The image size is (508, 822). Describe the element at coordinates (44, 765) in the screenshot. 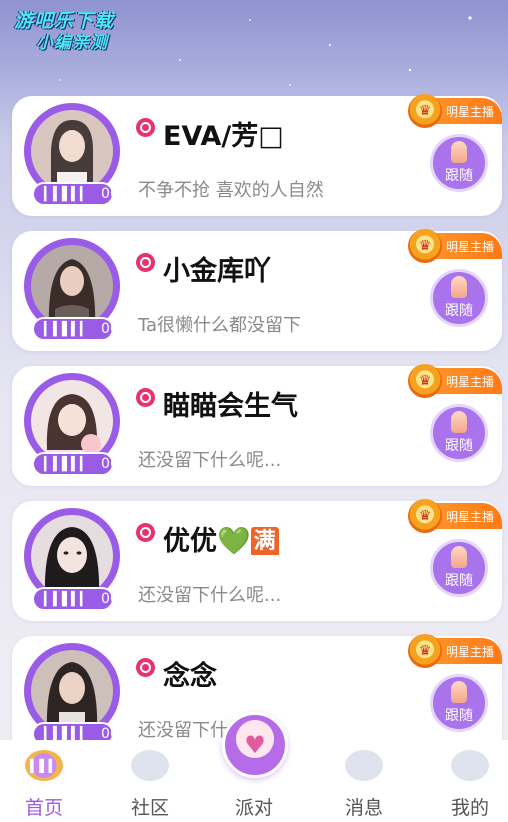

I see `home-voice-icon: ▍▌▍` at that location.